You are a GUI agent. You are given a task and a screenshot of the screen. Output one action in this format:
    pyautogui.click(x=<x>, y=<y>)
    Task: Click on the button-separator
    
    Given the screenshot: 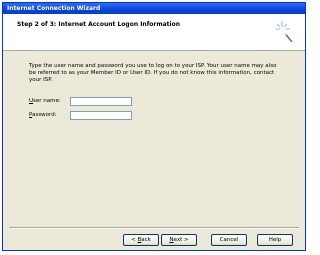 What is the action you would take?
    pyautogui.click(x=154, y=228)
    